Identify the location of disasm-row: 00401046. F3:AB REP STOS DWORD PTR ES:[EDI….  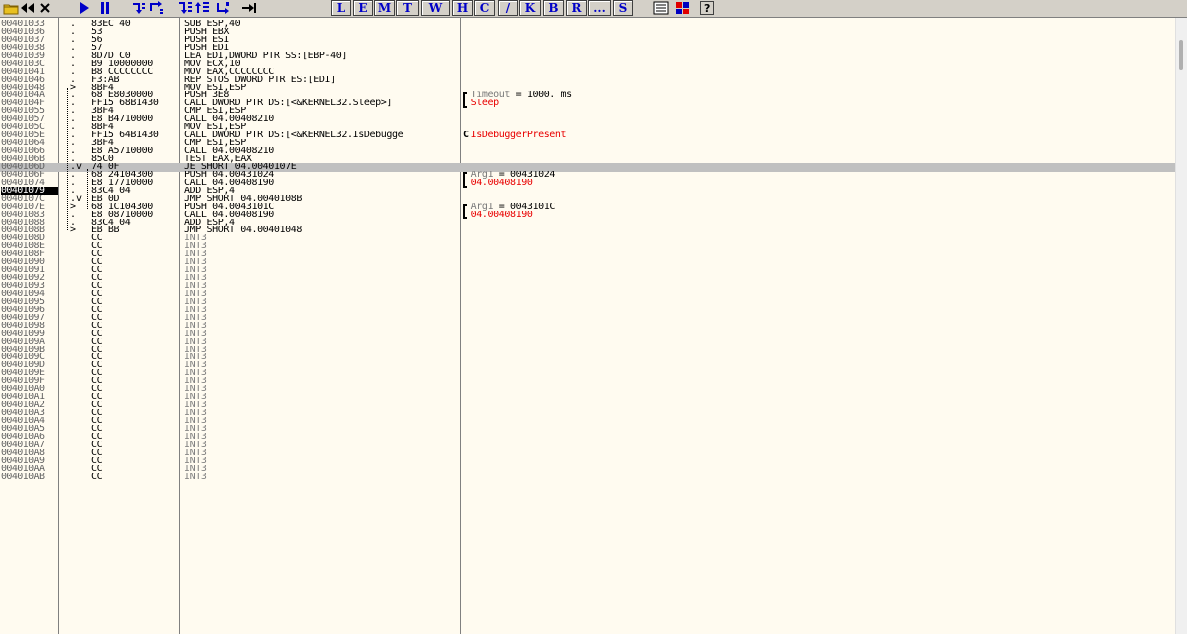
(587, 80).